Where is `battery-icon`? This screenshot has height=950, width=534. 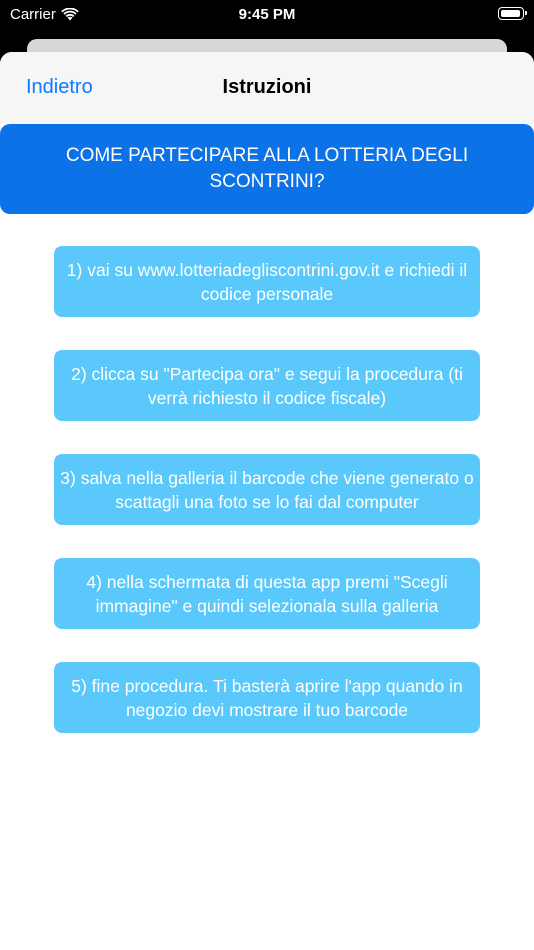 battery-icon is located at coordinates (512, 13).